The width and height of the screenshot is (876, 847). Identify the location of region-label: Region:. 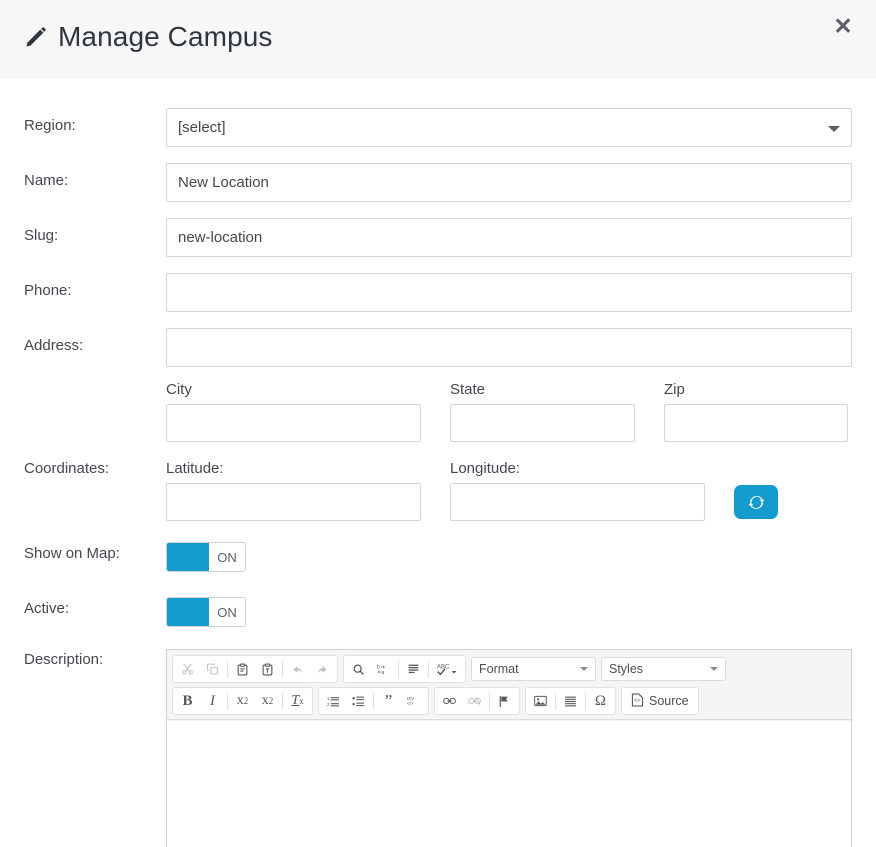
(50, 125).